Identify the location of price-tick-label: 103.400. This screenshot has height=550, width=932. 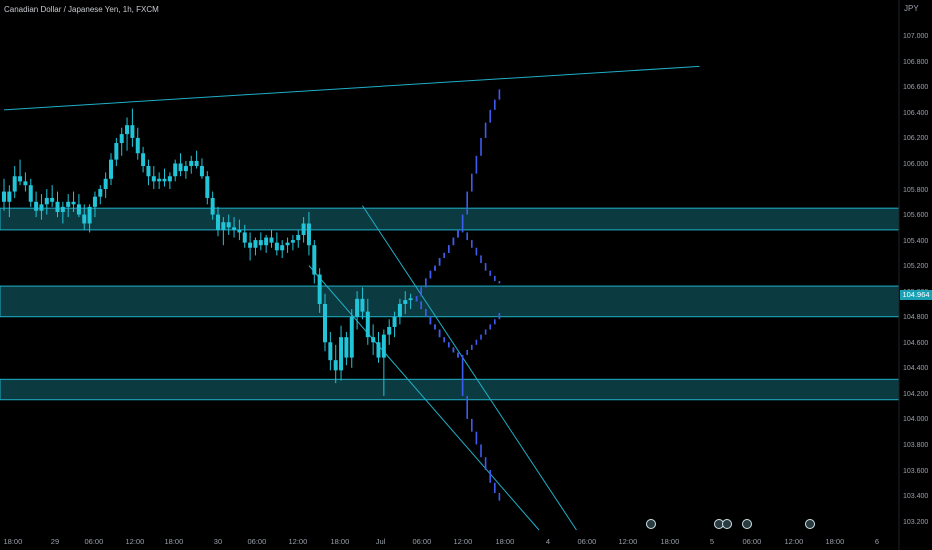
(916, 497).